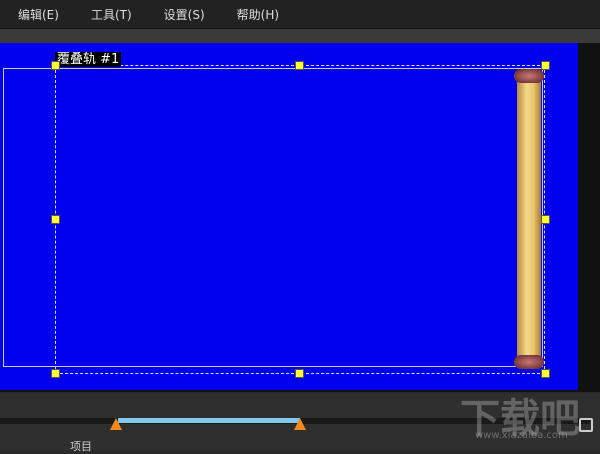 The width and height of the screenshot is (600, 454). Describe the element at coordinates (38, 14) in the screenshot. I see `menu-edit: 编辑(E)` at that location.